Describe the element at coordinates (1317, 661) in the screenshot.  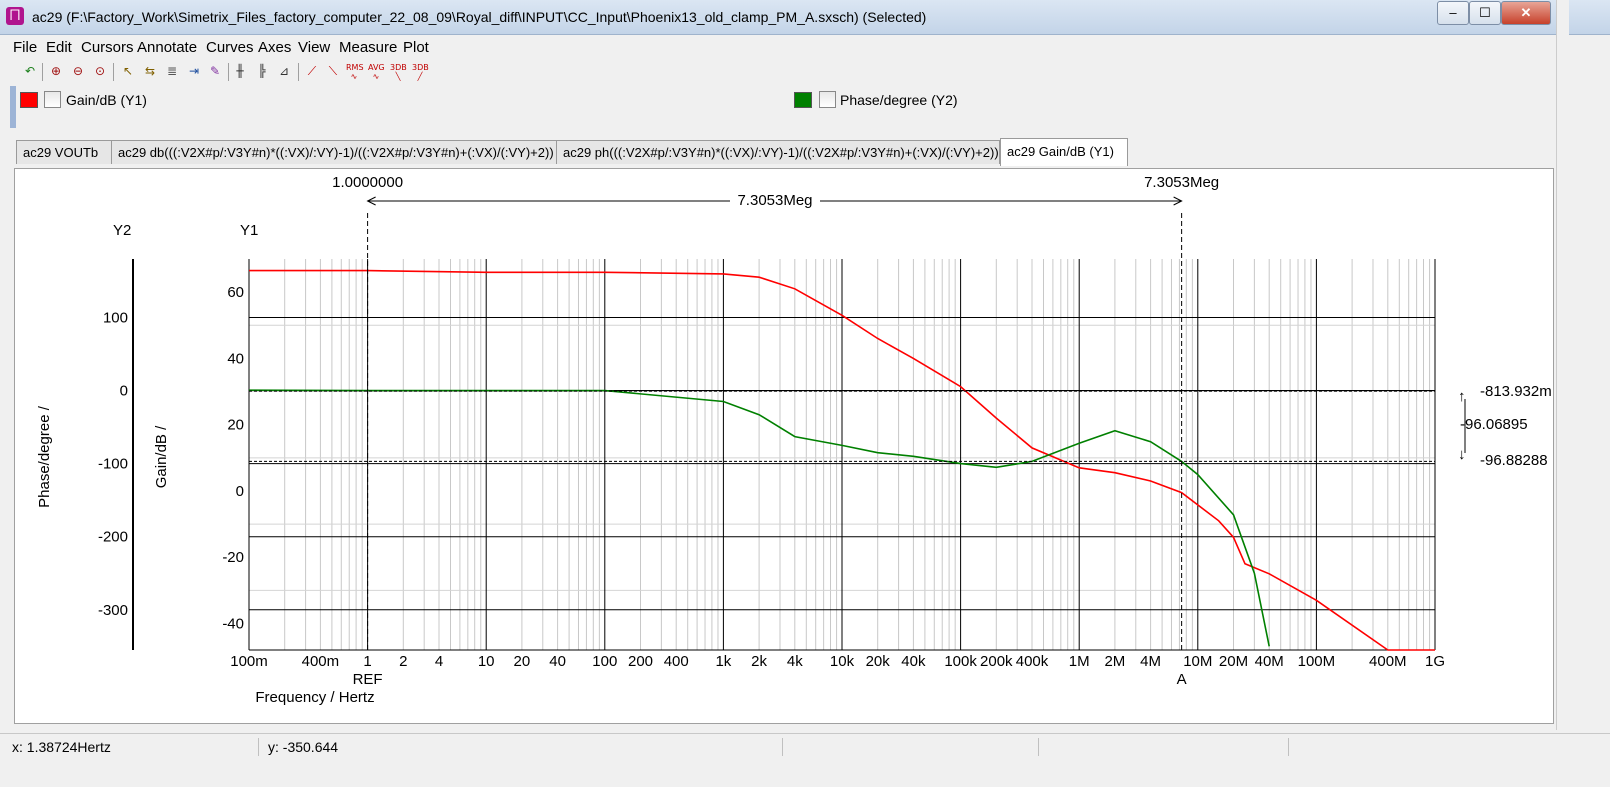
I see `x-tick-label: 100M` at that location.